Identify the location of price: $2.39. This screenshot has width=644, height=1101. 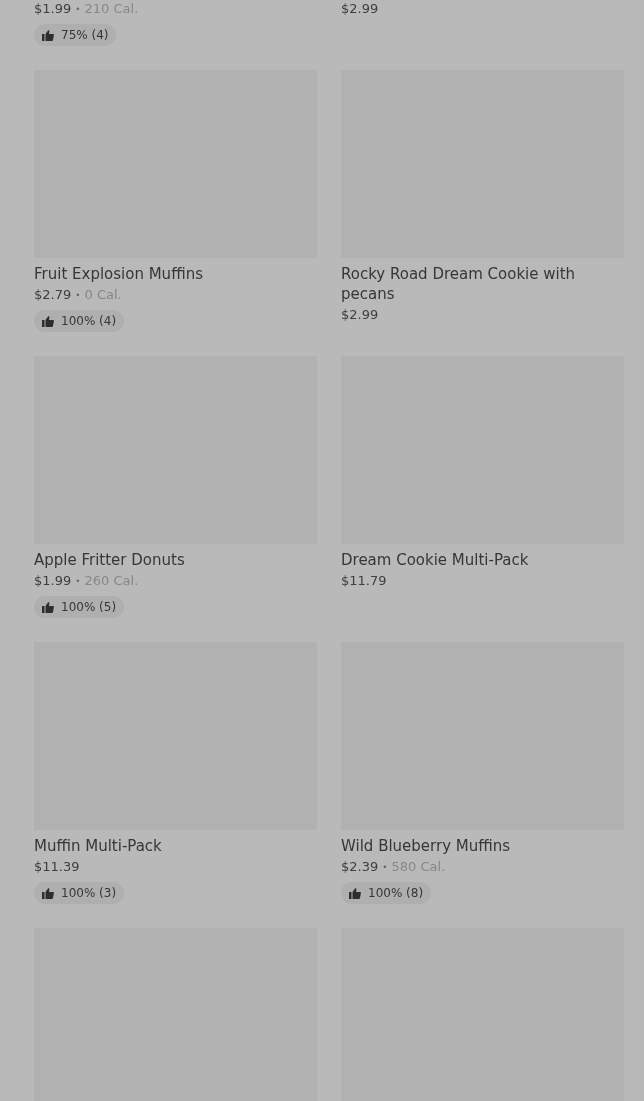
(360, 867).